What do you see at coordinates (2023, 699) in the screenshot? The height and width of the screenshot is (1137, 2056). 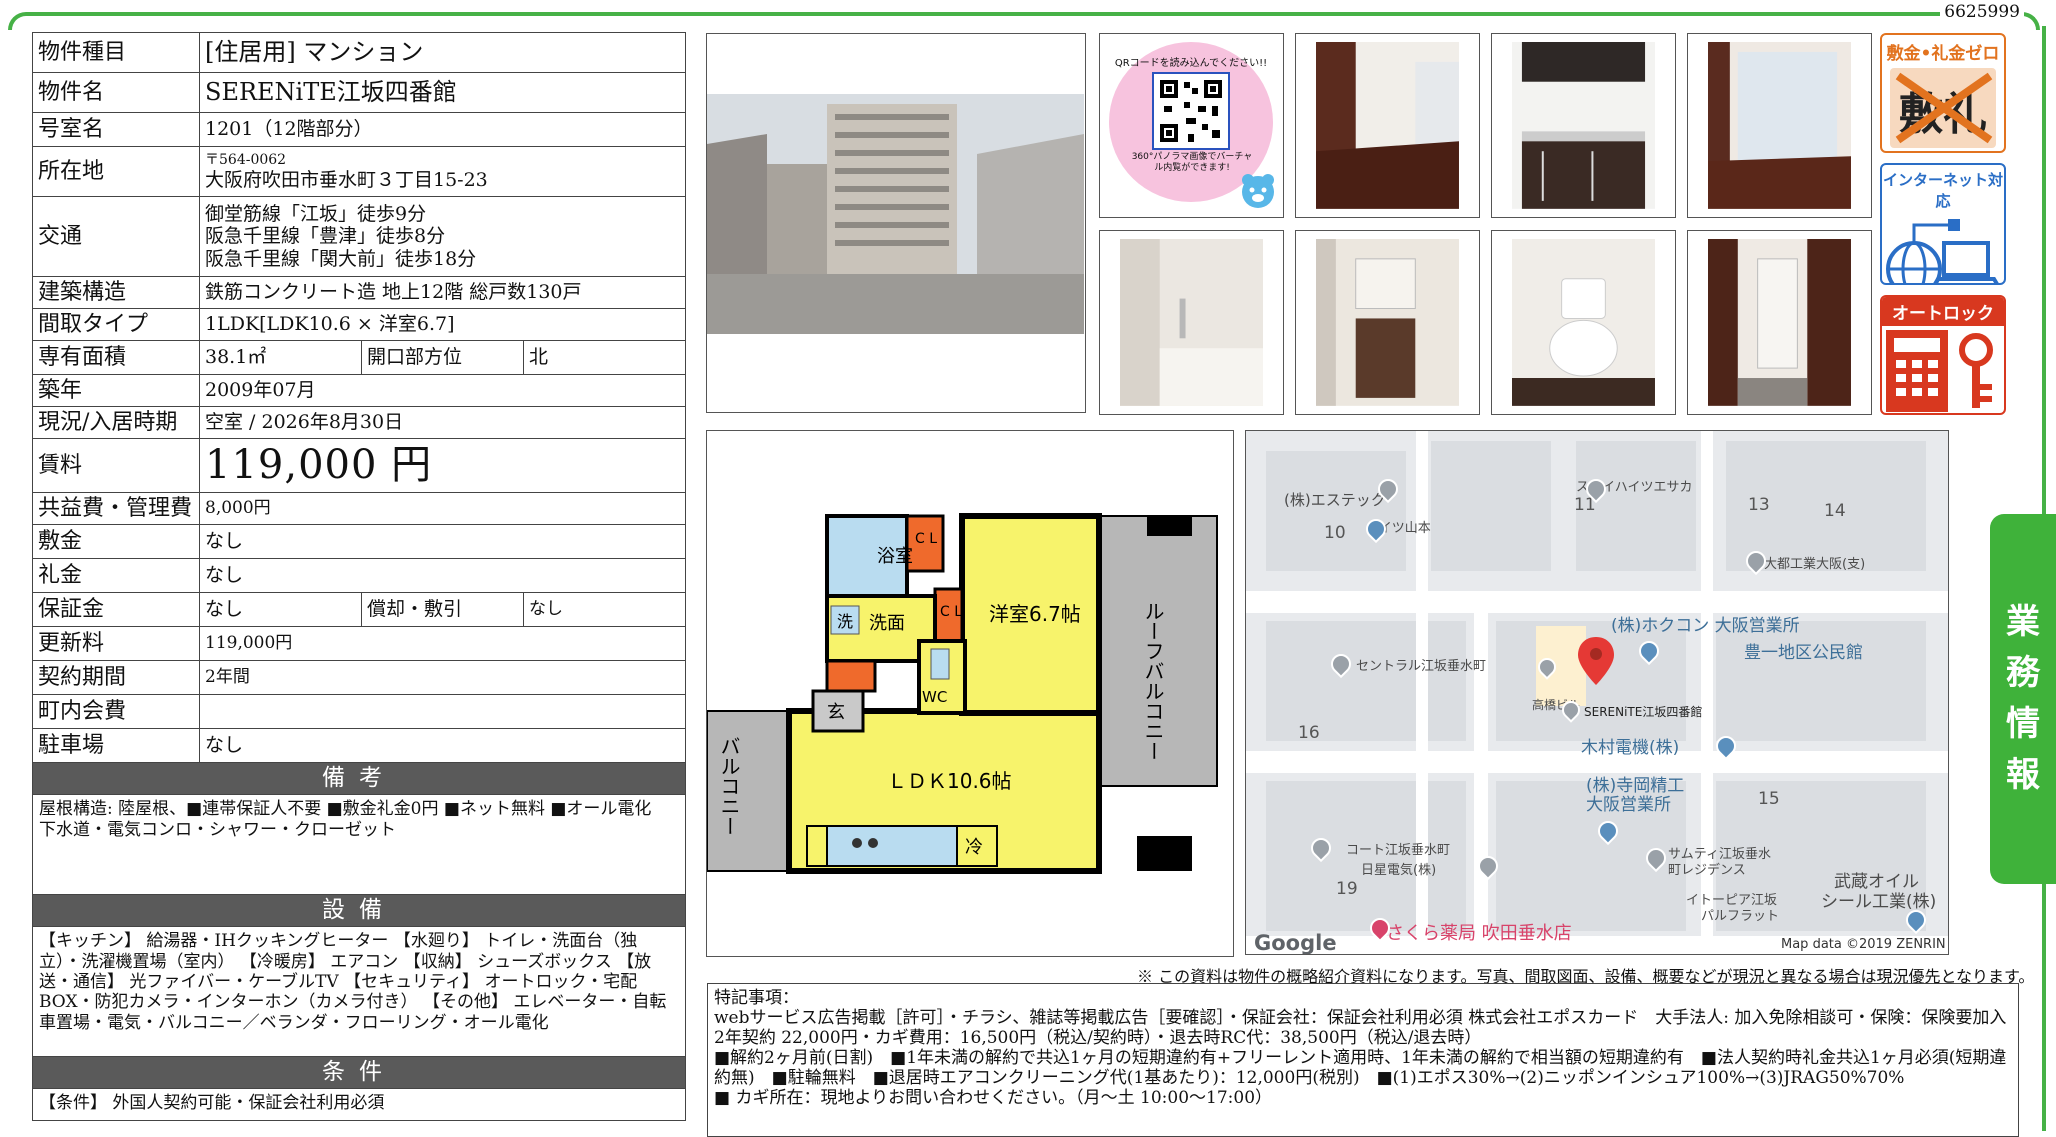 I see `business-info-tab: 業 務 情 報` at bounding box center [2023, 699].